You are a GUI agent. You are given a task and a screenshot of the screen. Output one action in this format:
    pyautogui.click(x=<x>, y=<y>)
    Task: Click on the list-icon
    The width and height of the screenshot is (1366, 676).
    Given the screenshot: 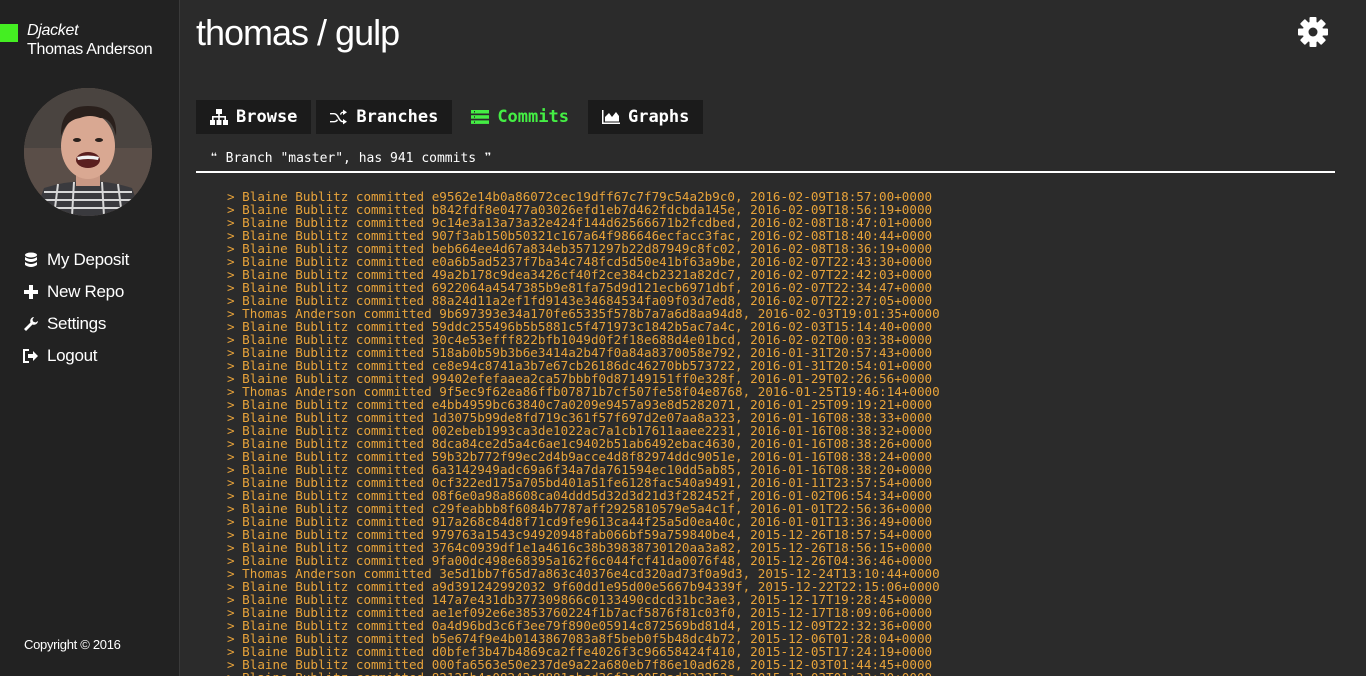 What is the action you would take?
    pyautogui.click(x=480, y=117)
    